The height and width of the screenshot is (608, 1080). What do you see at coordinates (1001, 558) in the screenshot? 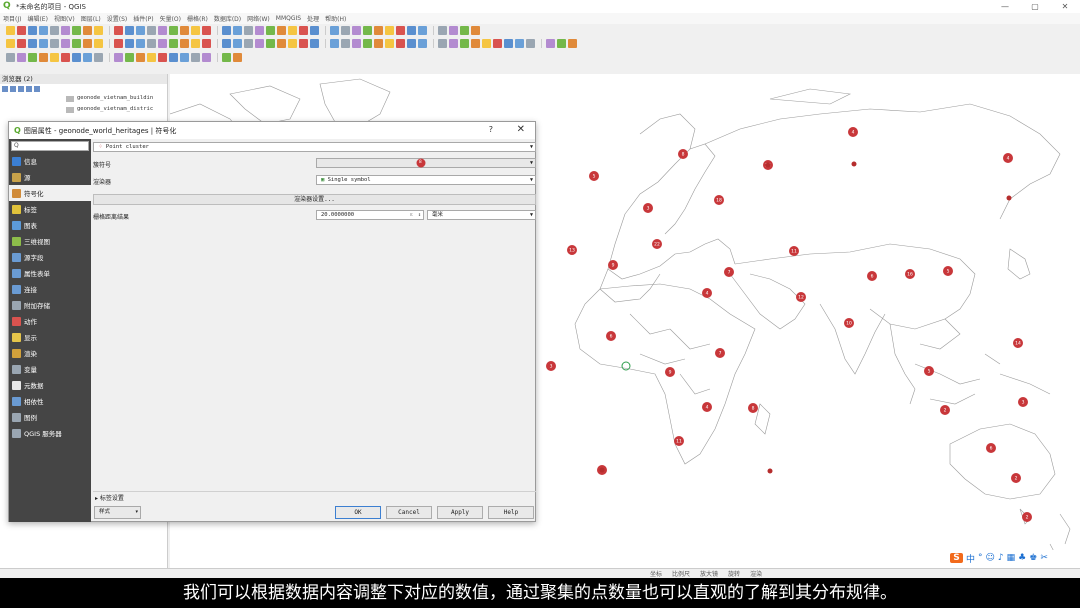
I see `voice-icon: ♪` at bounding box center [1001, 558].